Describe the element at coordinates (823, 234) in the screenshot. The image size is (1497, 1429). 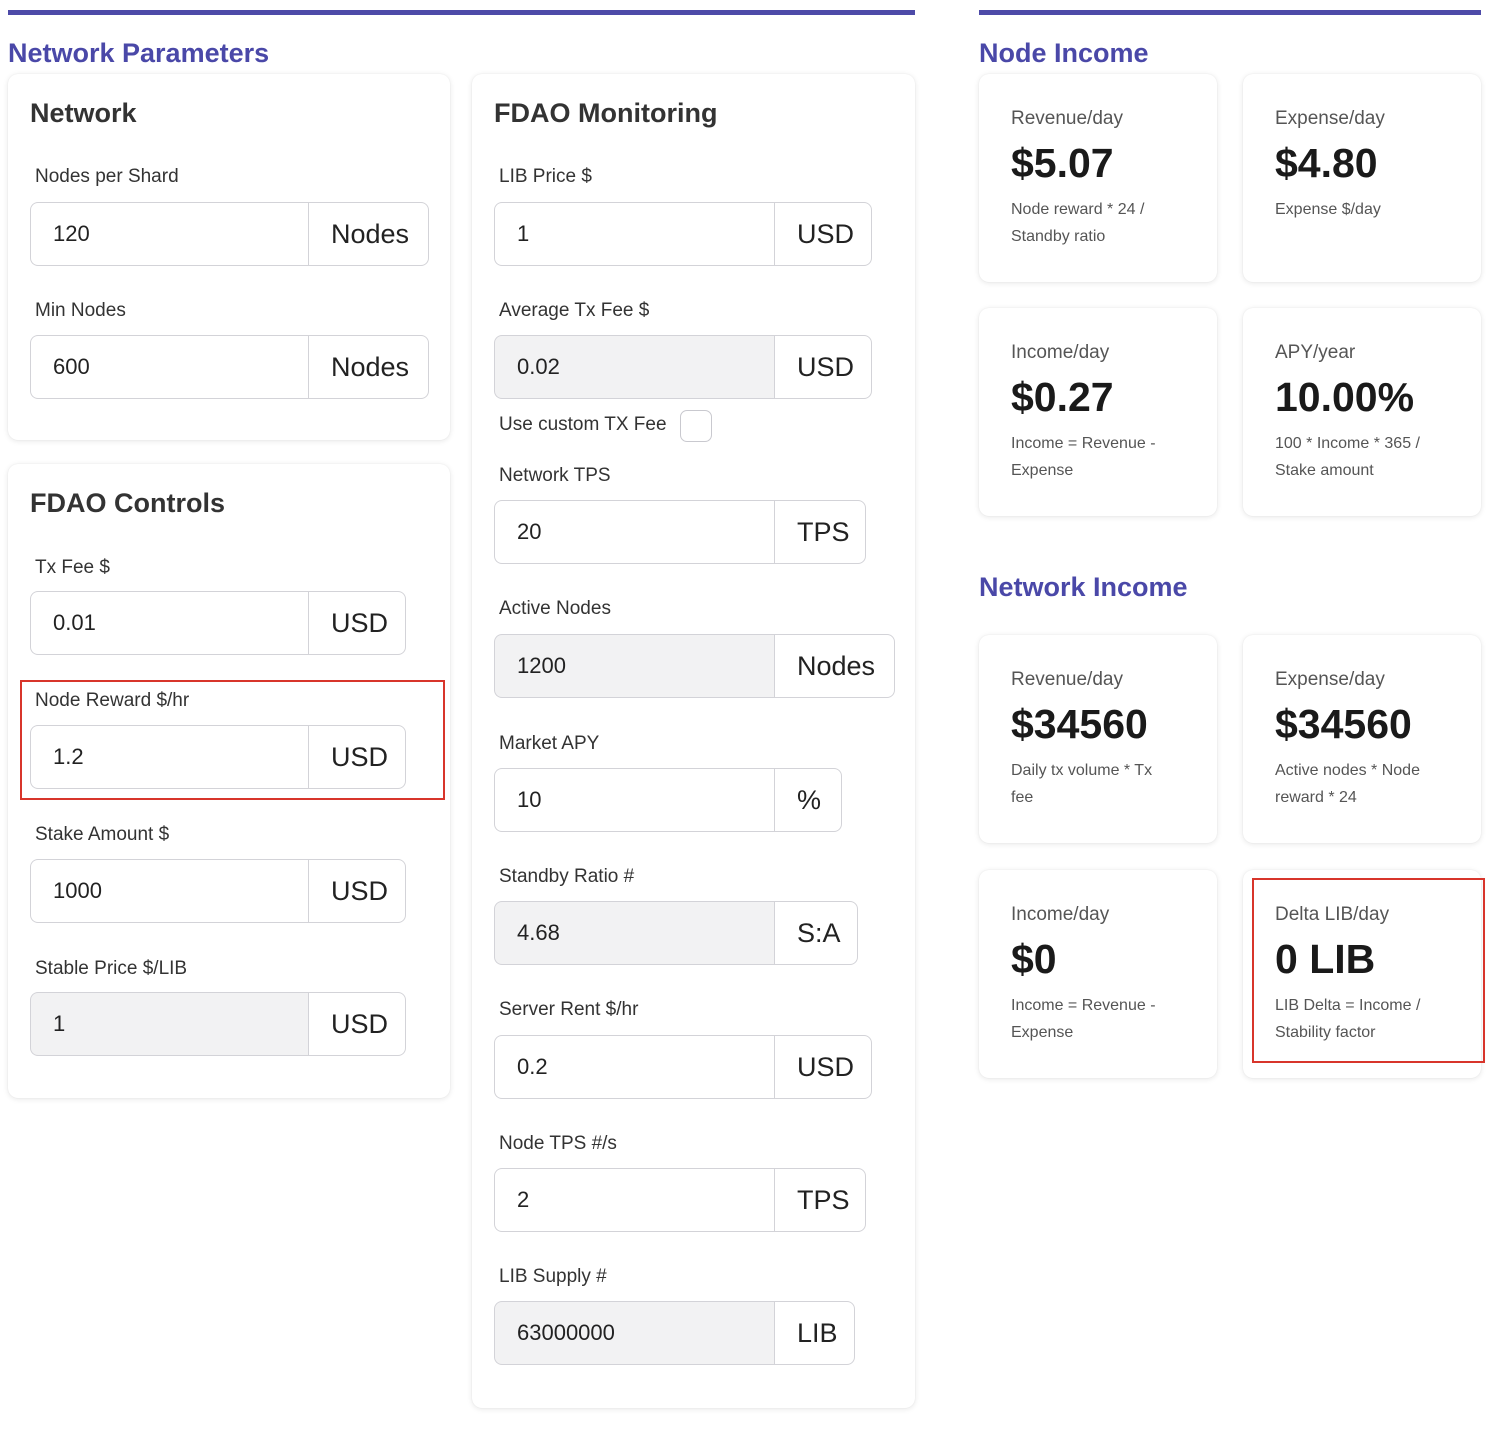
I see `lib-price-unit: USD` at that location.